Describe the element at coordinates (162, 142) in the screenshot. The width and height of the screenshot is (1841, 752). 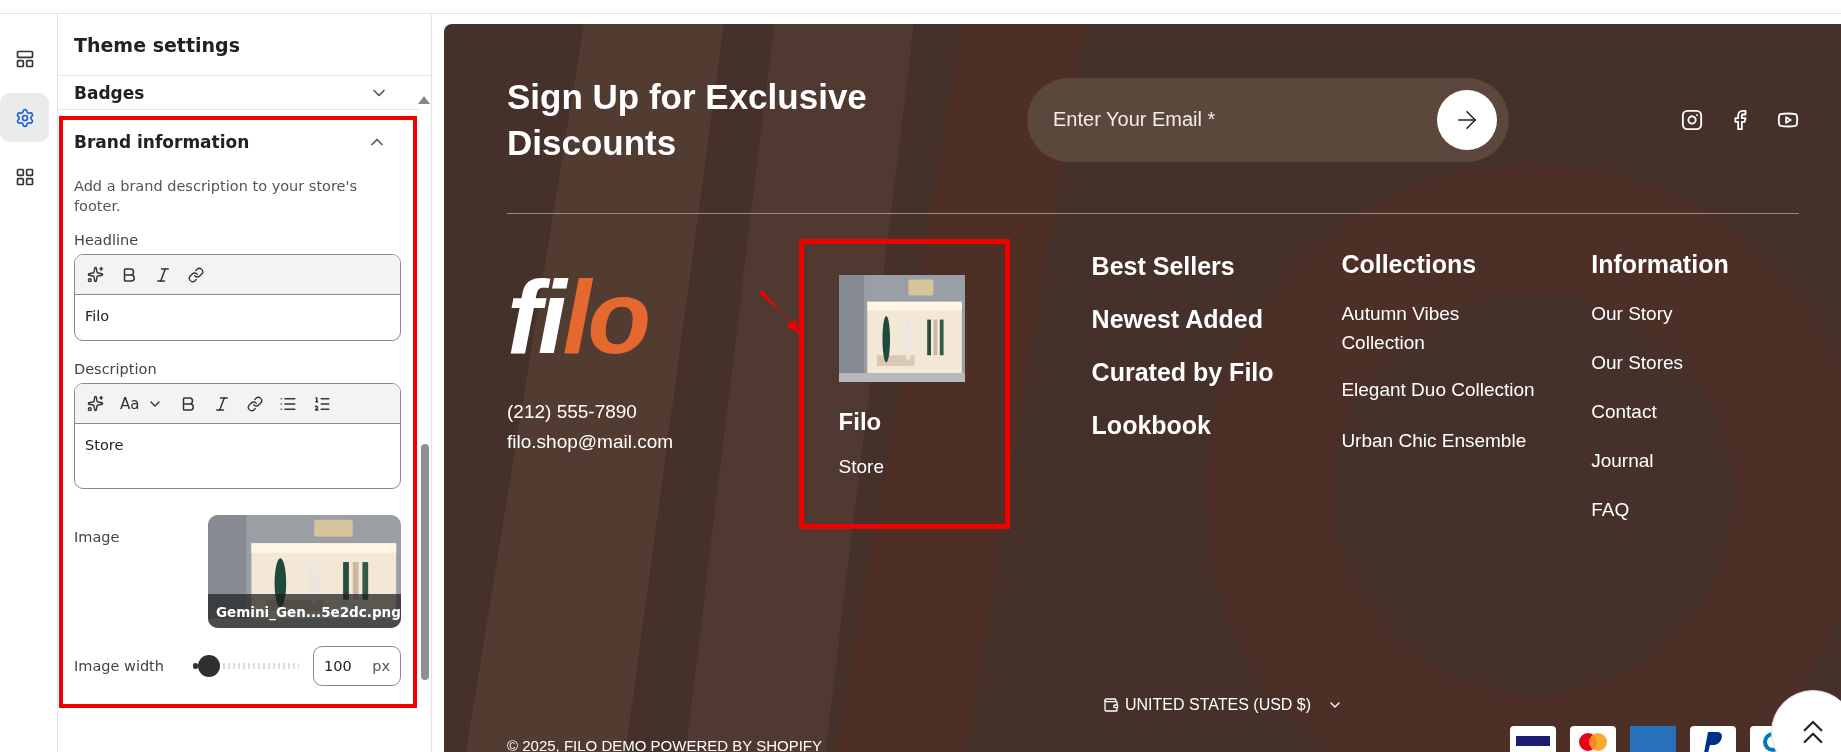
I see `section-title: Brand information` at that location.